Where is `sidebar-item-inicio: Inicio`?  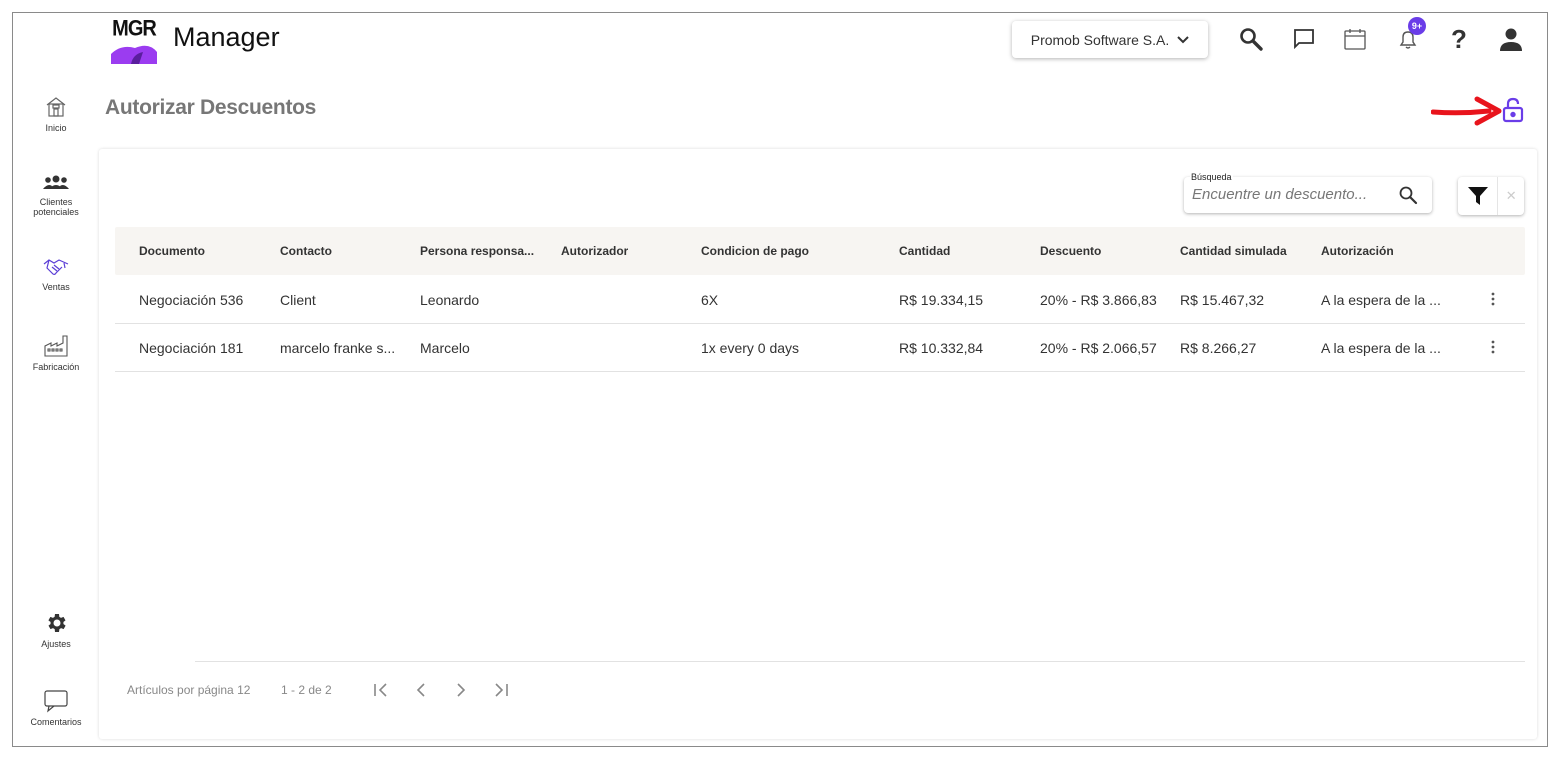 sidebar-item-inicio: Inicio is located at coordinates (56, 114).